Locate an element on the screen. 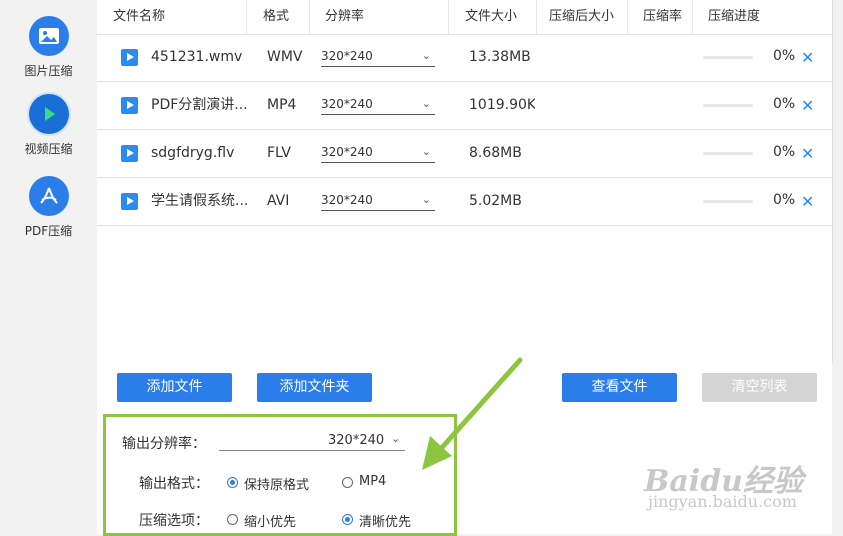  column-header-resolution: 分辨率 is located at coordinates (345, 16).